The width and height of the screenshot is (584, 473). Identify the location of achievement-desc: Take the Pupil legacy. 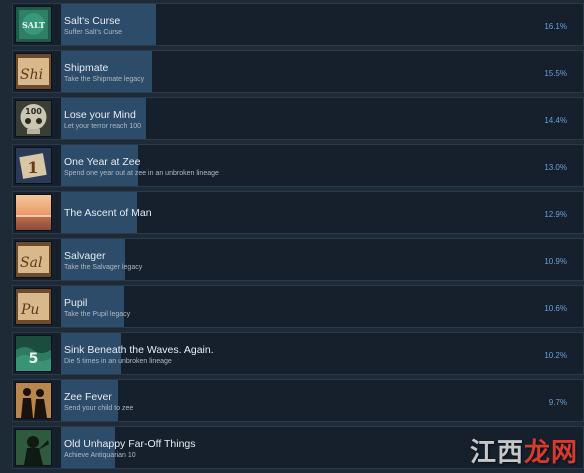
(97, 314).